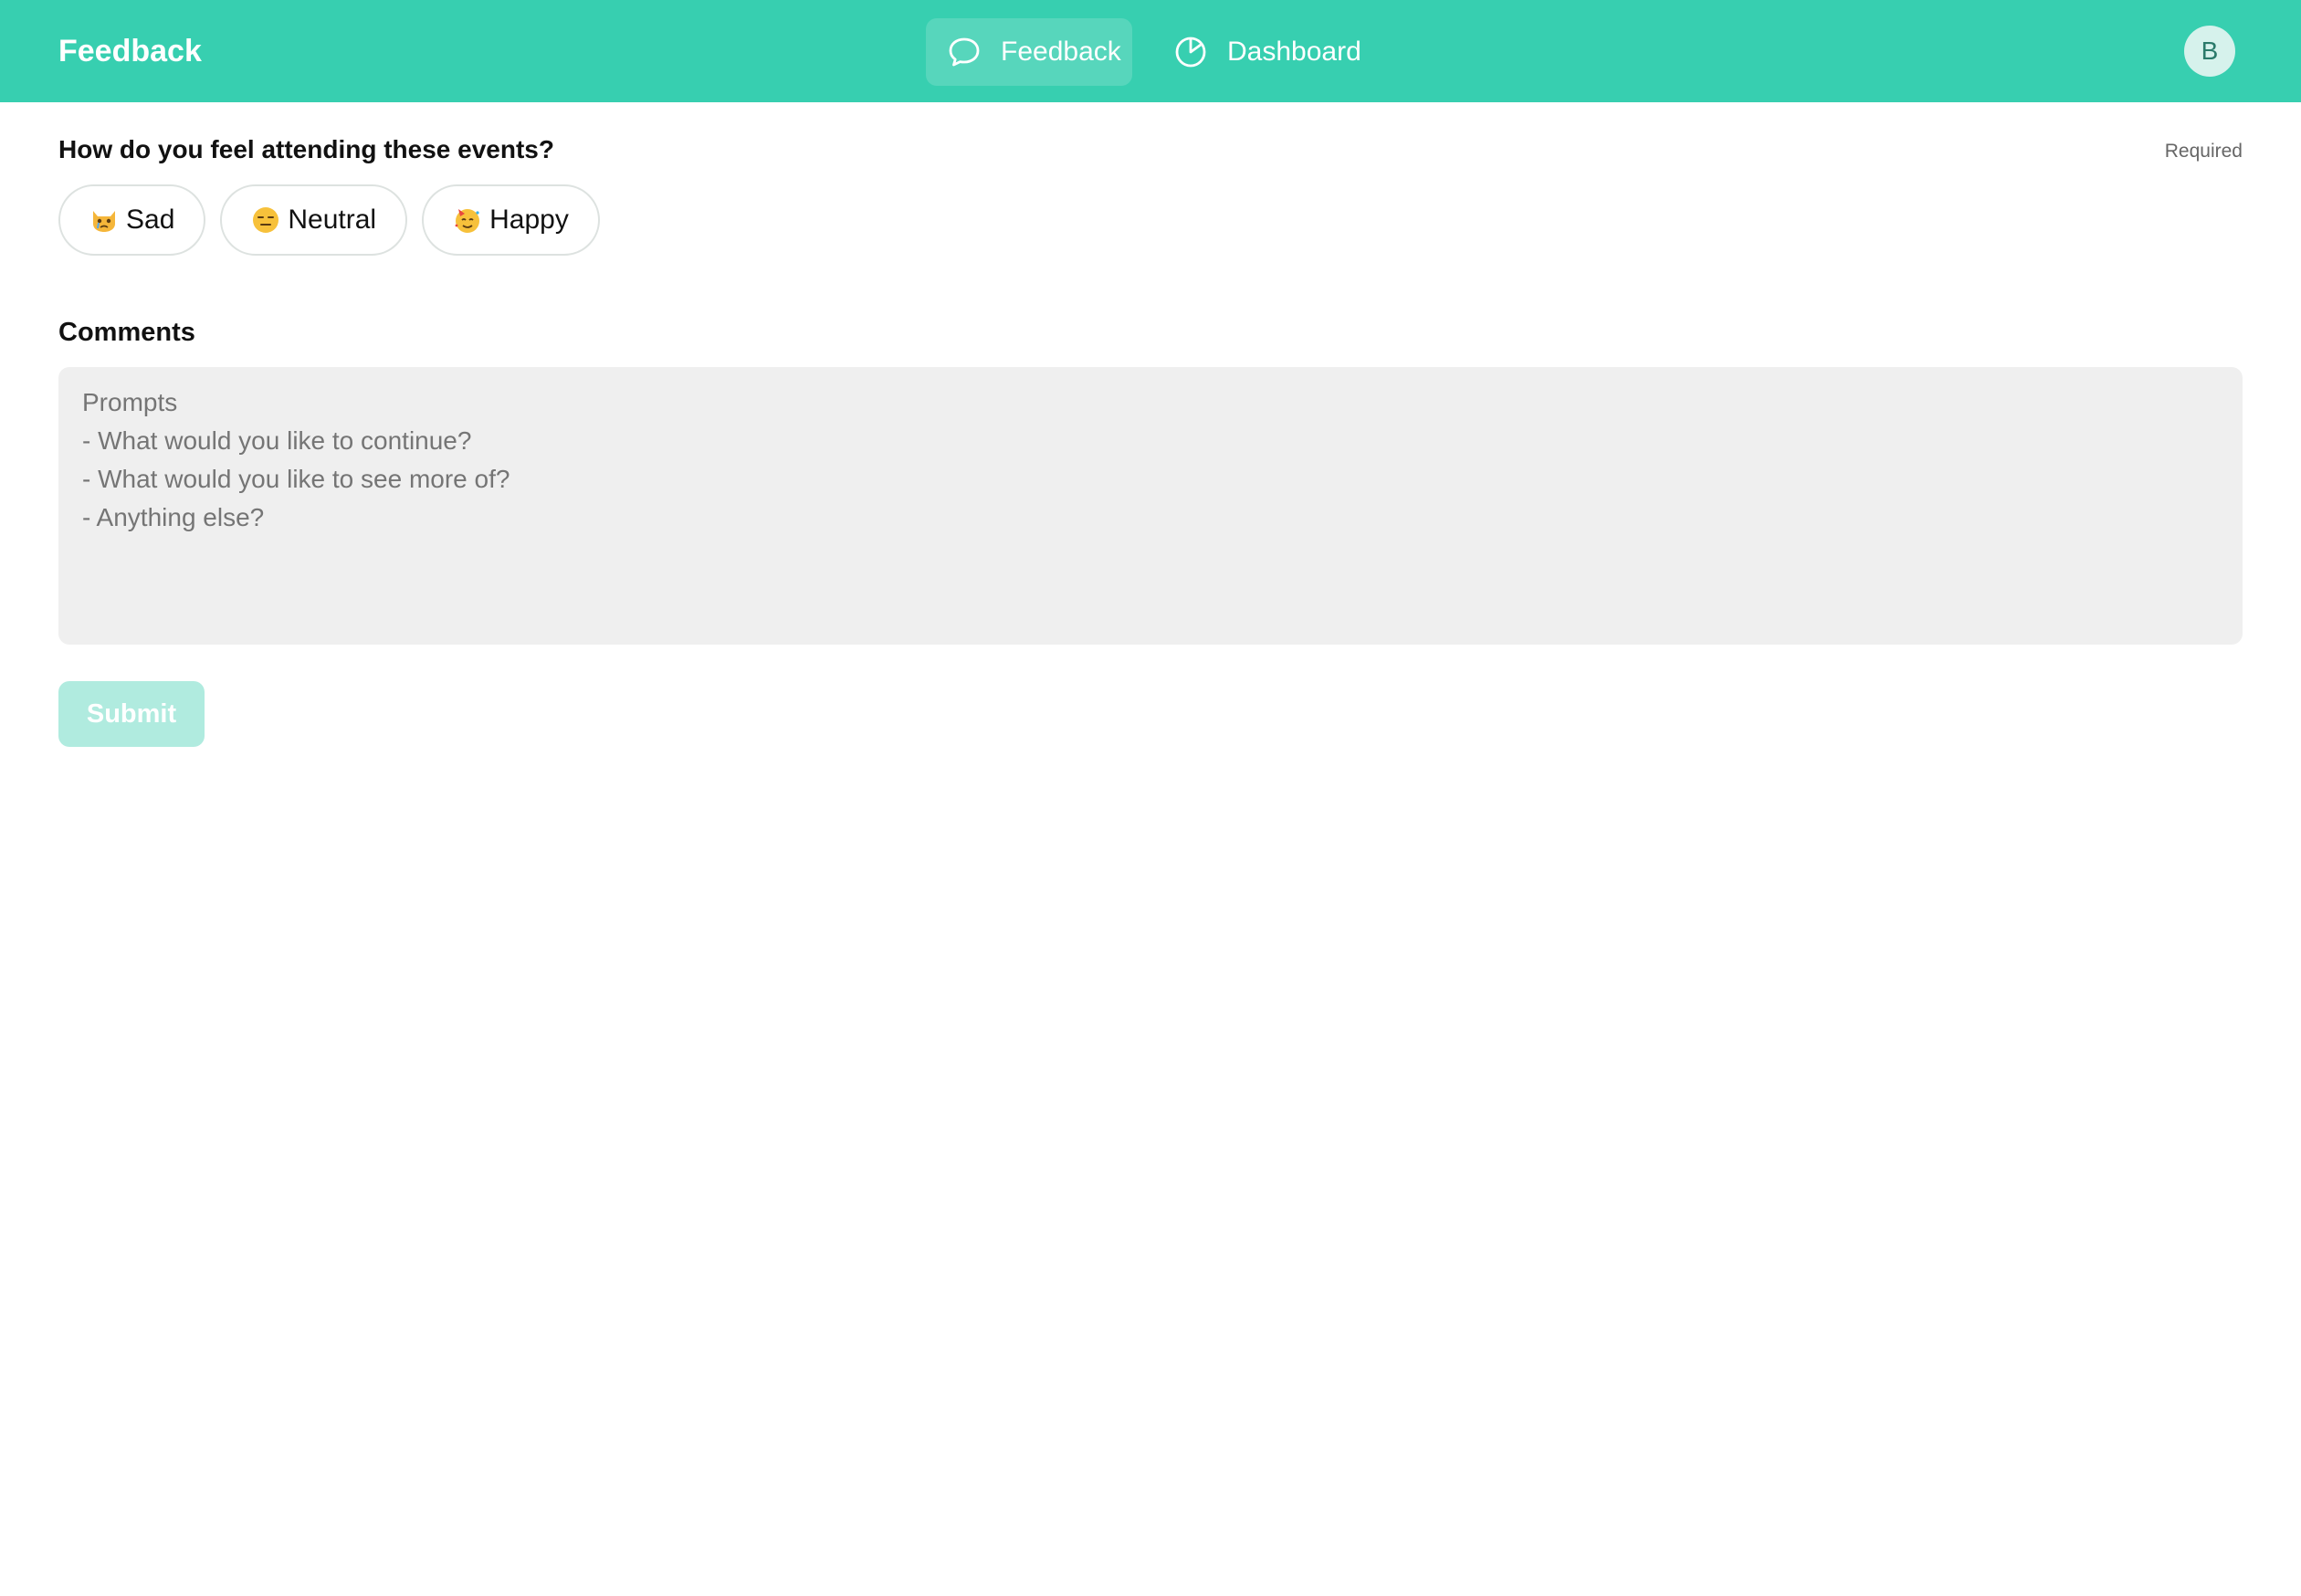 This screenshot has width=2301, height=1596. Describe the element at coordinates (265, 220) in the screenshot. I see `expressionless-face-emoji-icon` at that location.